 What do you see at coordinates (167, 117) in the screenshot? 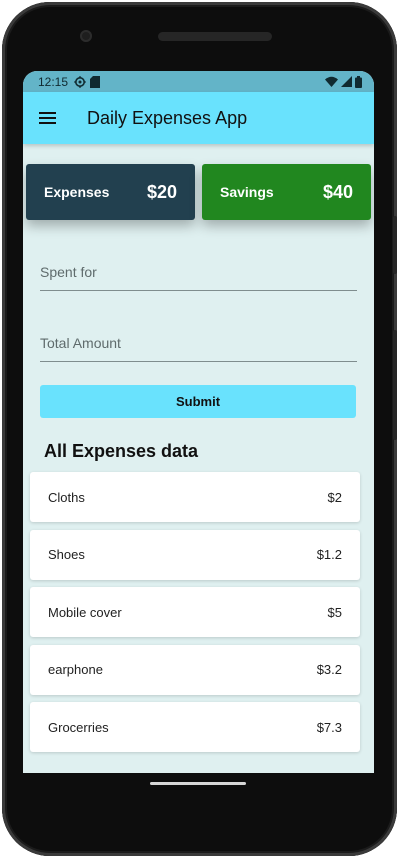
I see `app-title: Daily Expenses App` at bounding box center [167, 117].